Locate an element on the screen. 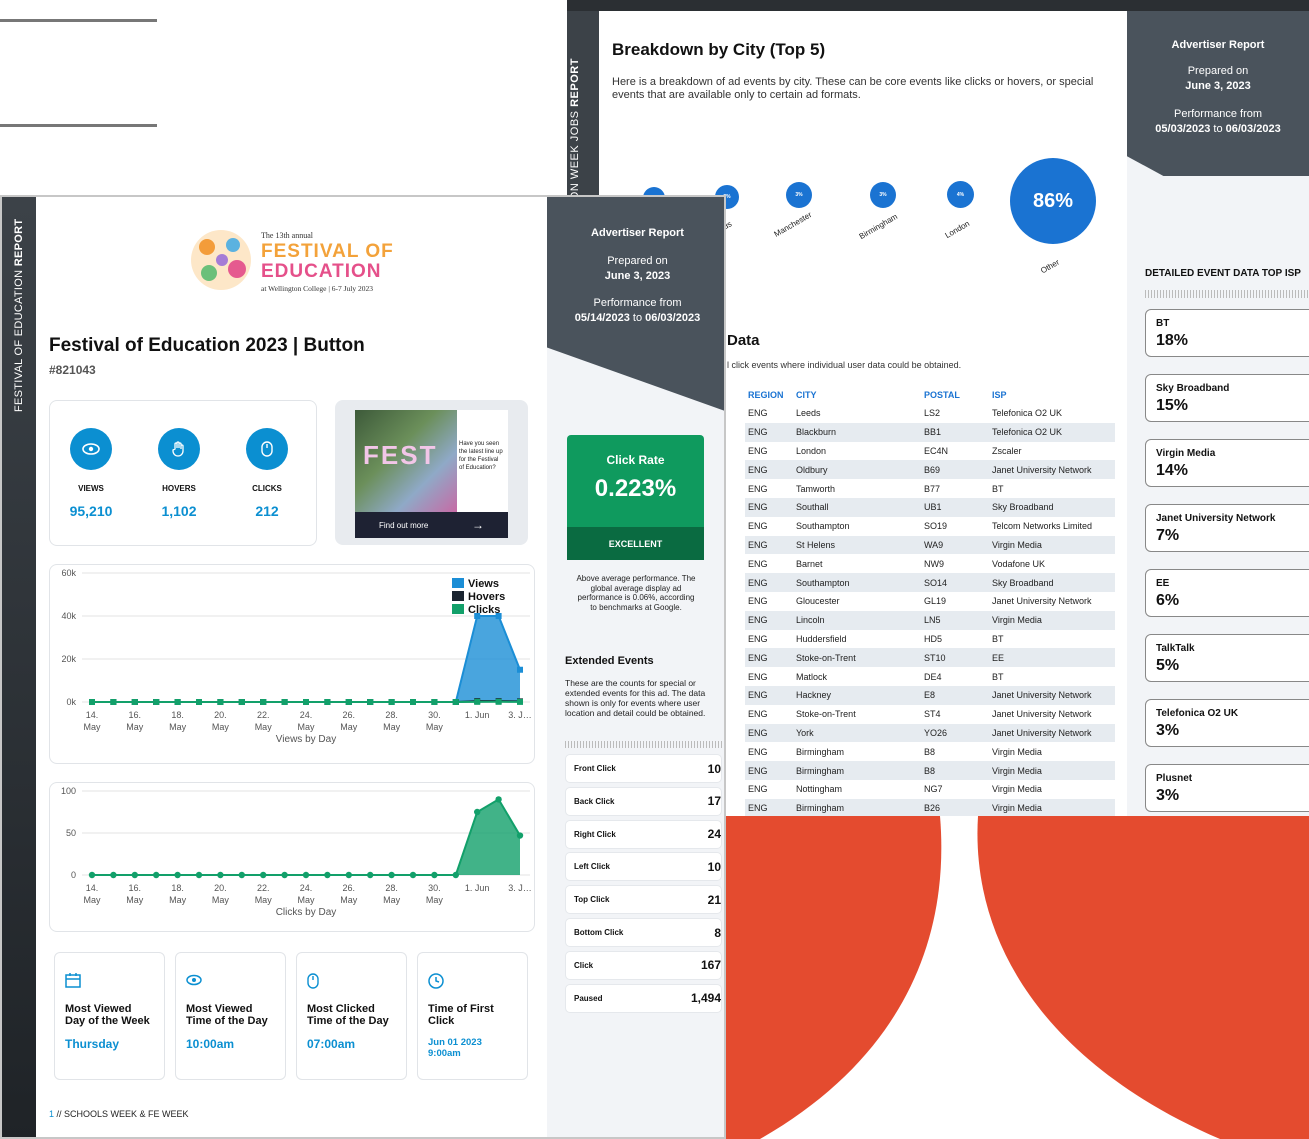 The height and width of the screenshot is (1139, 1309). table-cell: SO19 is located at coordinates (936, 526).